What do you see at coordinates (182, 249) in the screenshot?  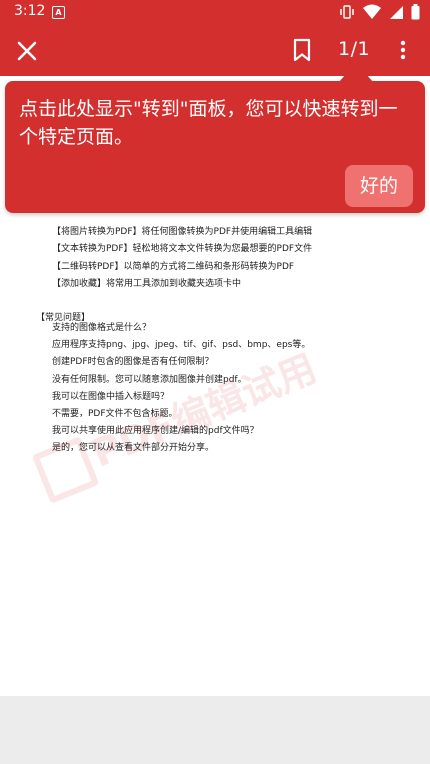 I see `pdf-text-line: 【文本转换为PDF】轻松地将文本文件转换为您最想要的PDF文件` at bounding box center [182, 249].